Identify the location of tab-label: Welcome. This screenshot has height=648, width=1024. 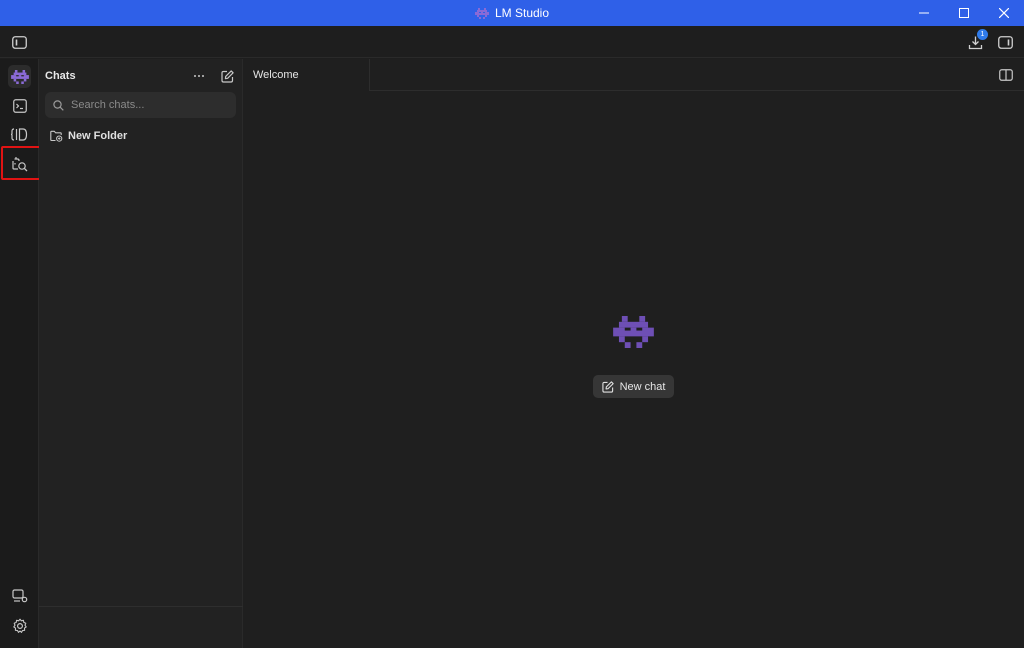
(276, 75).